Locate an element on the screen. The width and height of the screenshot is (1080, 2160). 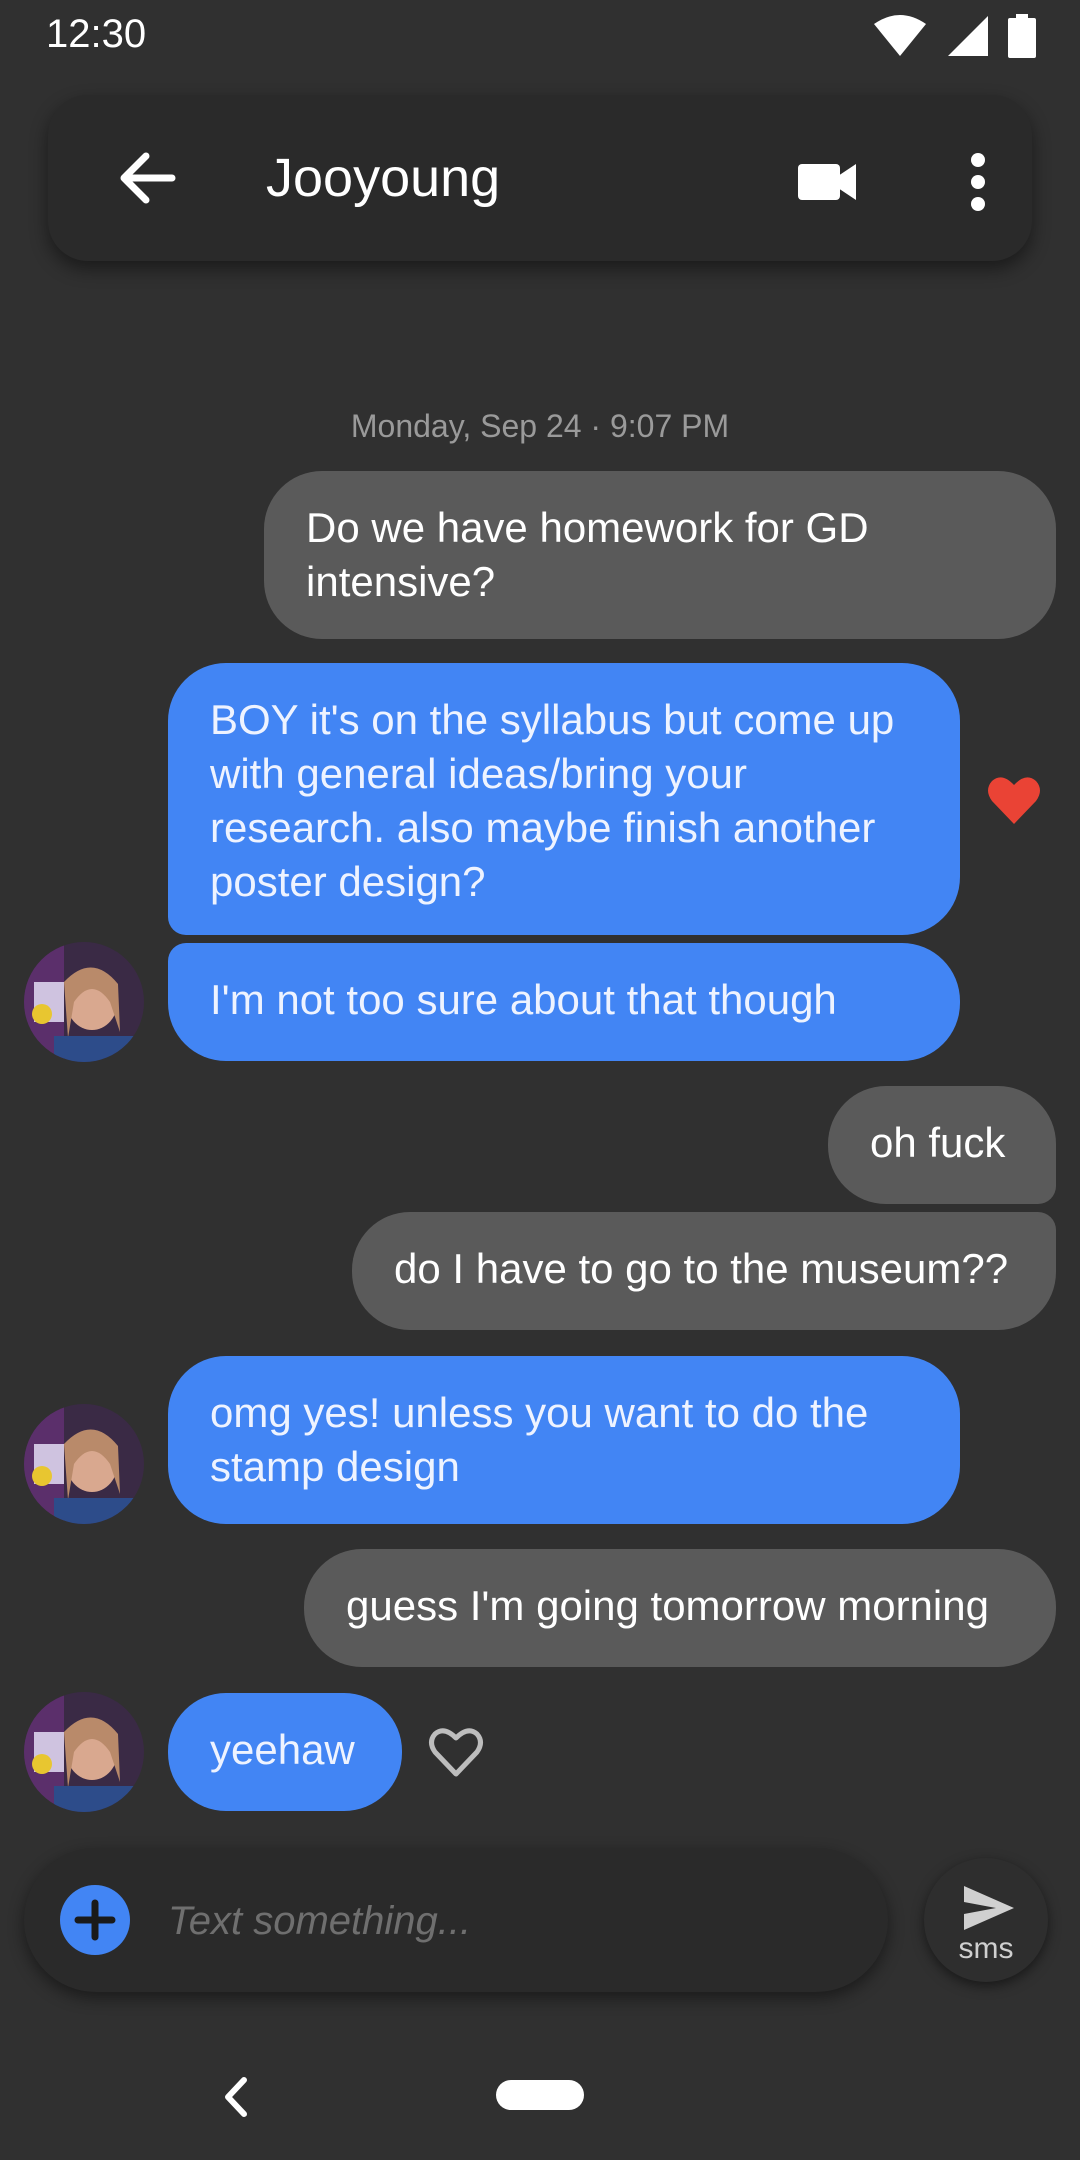
message-bubble-outgoing: do I have to go to the museum?? is located at coordinates (704, 1271).